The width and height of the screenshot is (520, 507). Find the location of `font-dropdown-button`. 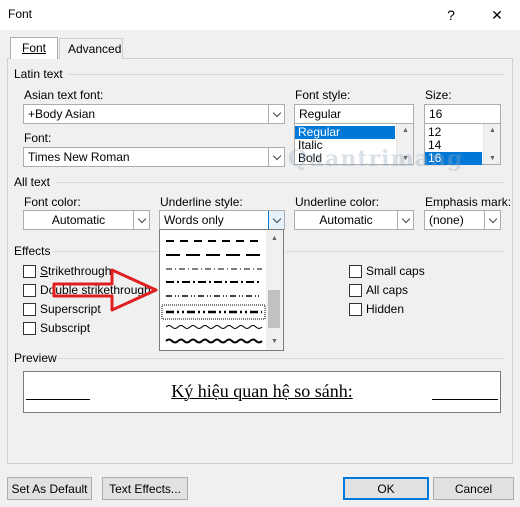

font-dropdown-button is located at coordinates (276, 157).